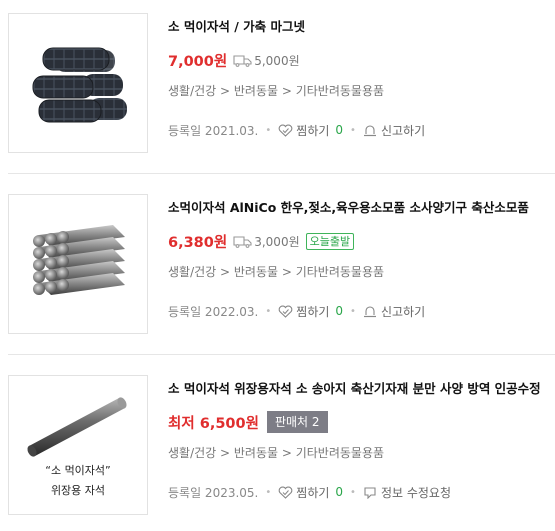 Image resolution: width=555 pixels, height=531 pixels. I want to click on product-thumbnail: “소 먹이자석” 위장용 자석, so click(78, 445).